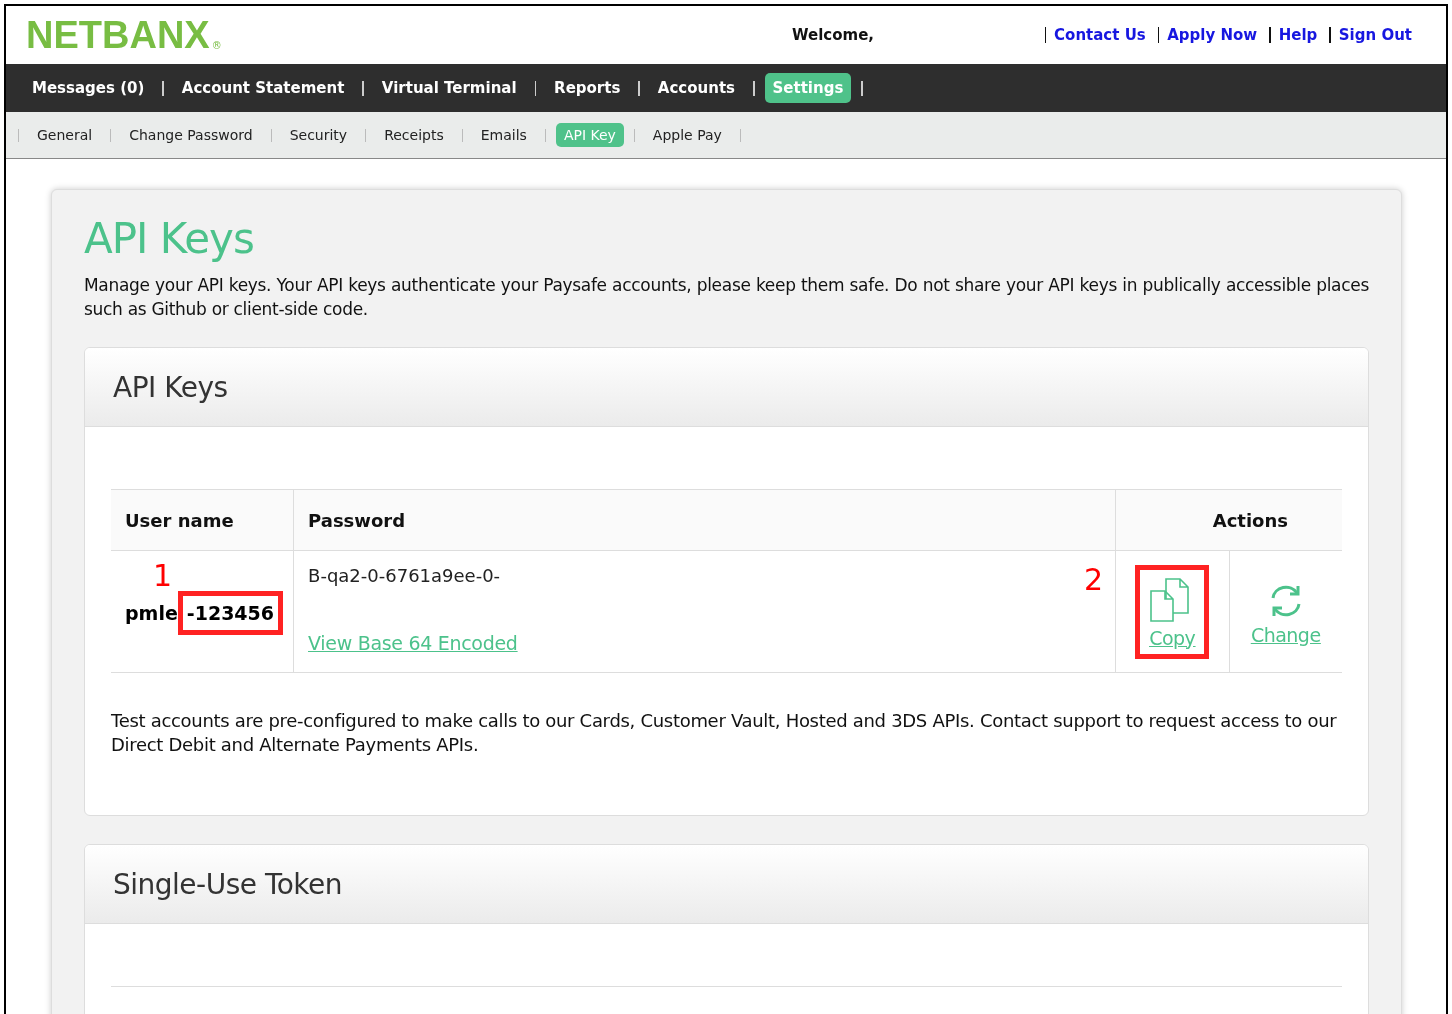 This screenshot has width=1452, height=1014. Describe the element at coordinates (834, 35) in the screenshot. I see `welcome-text: Welcome,` at that location.